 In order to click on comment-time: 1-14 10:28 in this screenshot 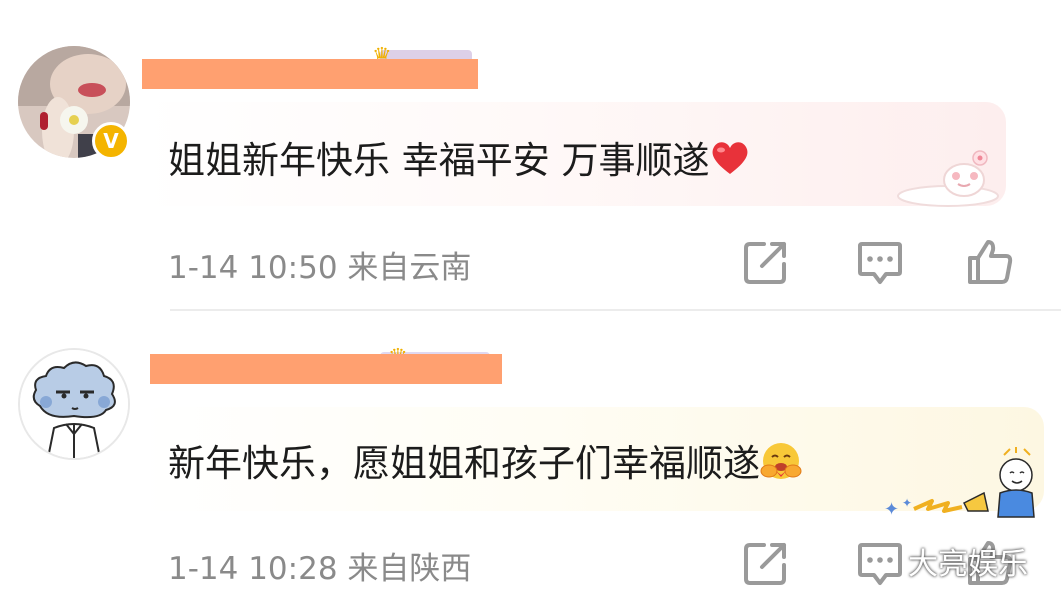, I will do `click(253, 569)`.